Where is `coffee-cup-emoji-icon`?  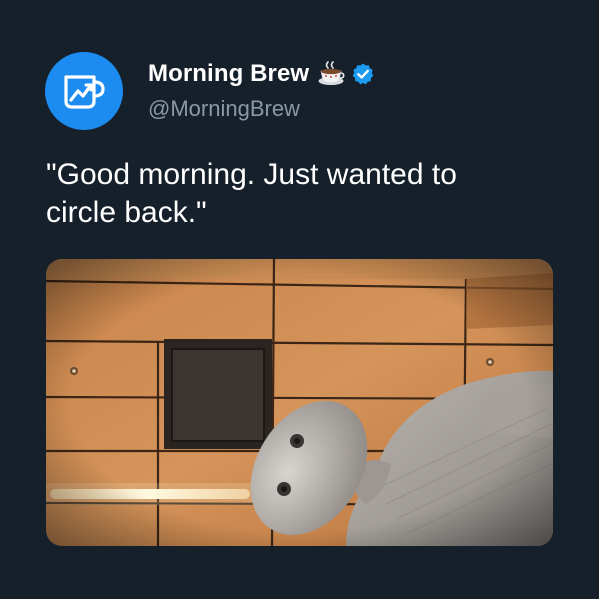
coffee-cup-emoji-icon is located at coordinates (331, 73).